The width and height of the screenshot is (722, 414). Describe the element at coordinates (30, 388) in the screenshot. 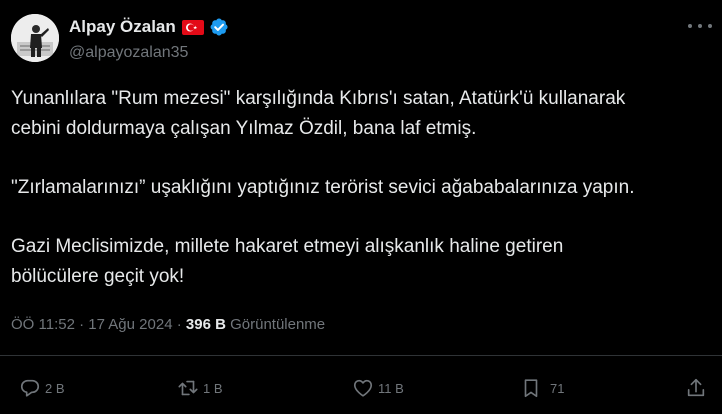

I see `reply-icon` at that location.